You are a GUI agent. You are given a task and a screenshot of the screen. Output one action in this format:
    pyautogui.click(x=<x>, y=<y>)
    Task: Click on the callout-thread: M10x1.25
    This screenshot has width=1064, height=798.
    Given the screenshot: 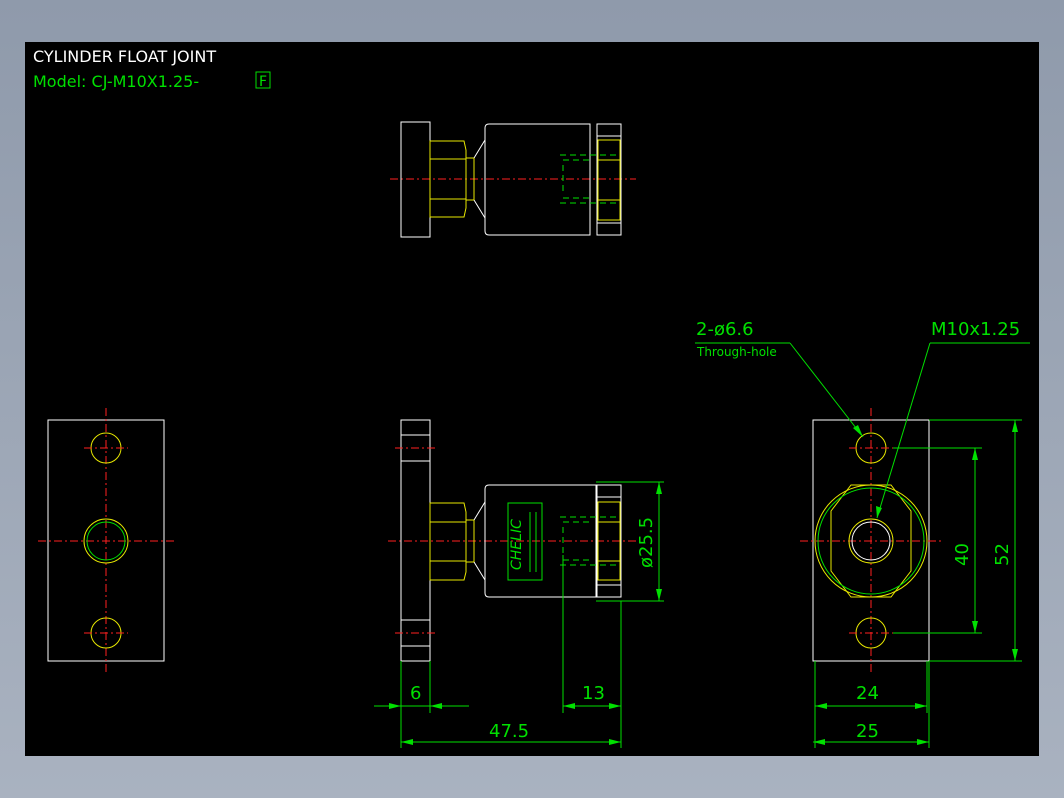 What is the action you would take?
    pyautogui.click(x=975, y=329)
    